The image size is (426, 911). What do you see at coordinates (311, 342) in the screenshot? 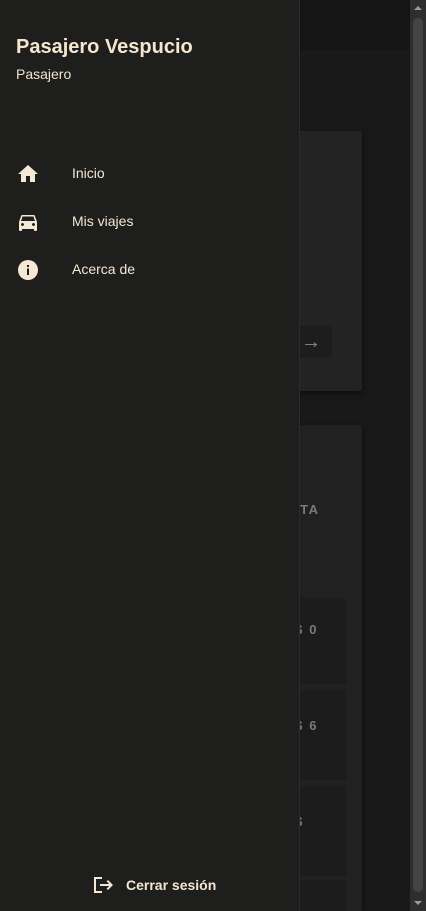
I see `arrow-right-icon: →` at bounding box center [311, 342].